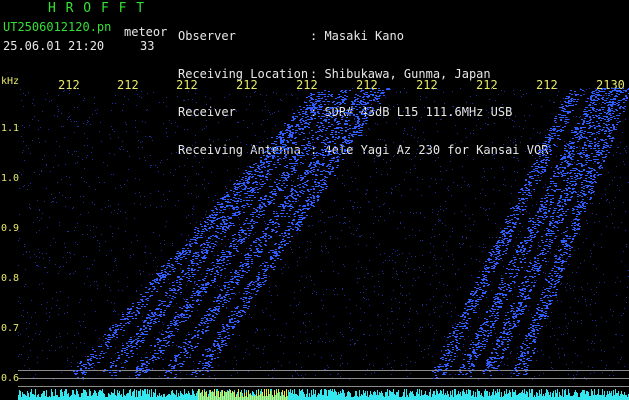 The image size is (629, 400). What do you see at coordinates (147, 46) in the screenshot?
I see `echo-count: 33` at bounding box center [147, 46].